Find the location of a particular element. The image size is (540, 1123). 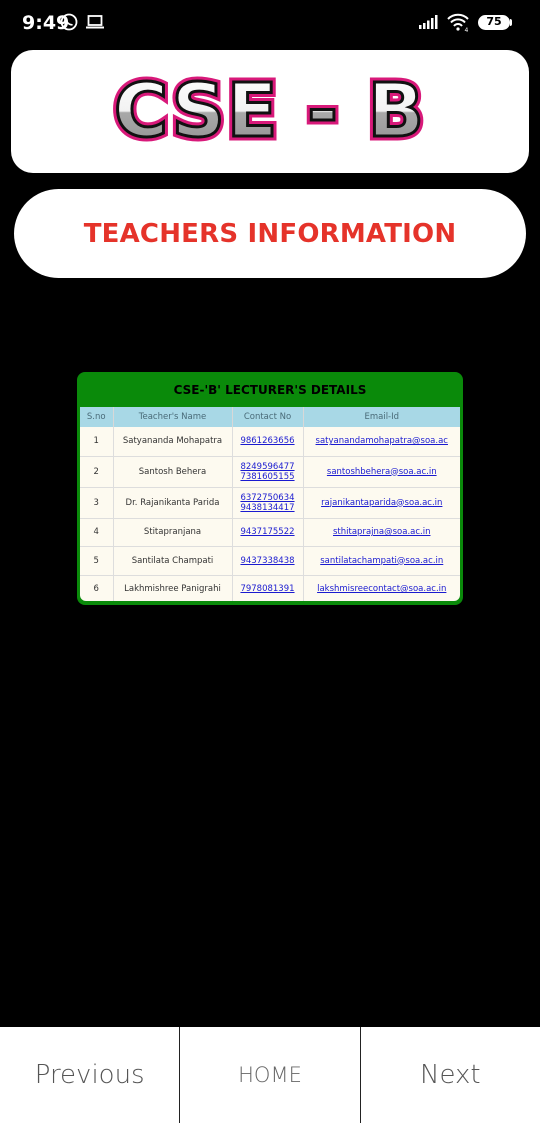

phone-link: 9437338438 is located at coordinates (267, 561).